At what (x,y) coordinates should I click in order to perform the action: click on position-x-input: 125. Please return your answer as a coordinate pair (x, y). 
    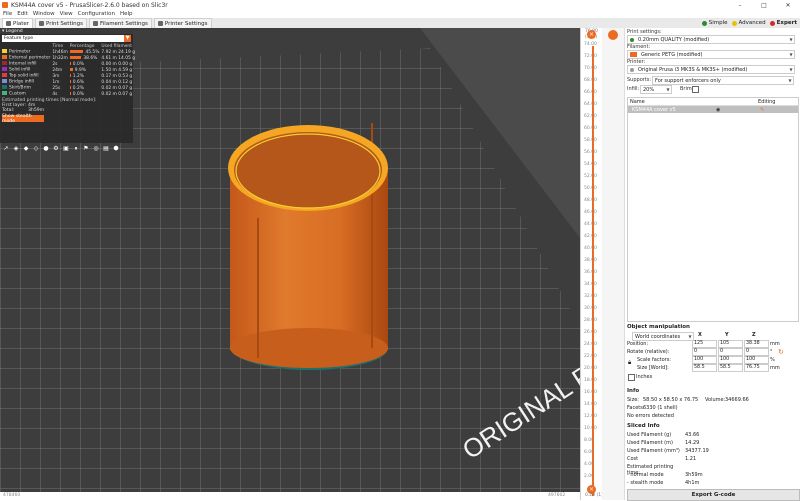
    Looking at the image, I should click on (704, 344).